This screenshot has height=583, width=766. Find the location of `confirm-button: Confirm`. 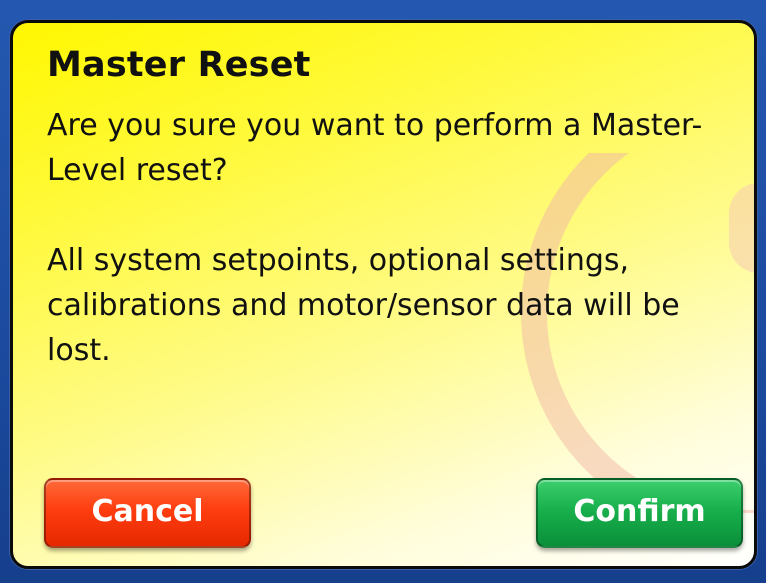

confirm-button: Confirm is located at coordinates (639, 513).